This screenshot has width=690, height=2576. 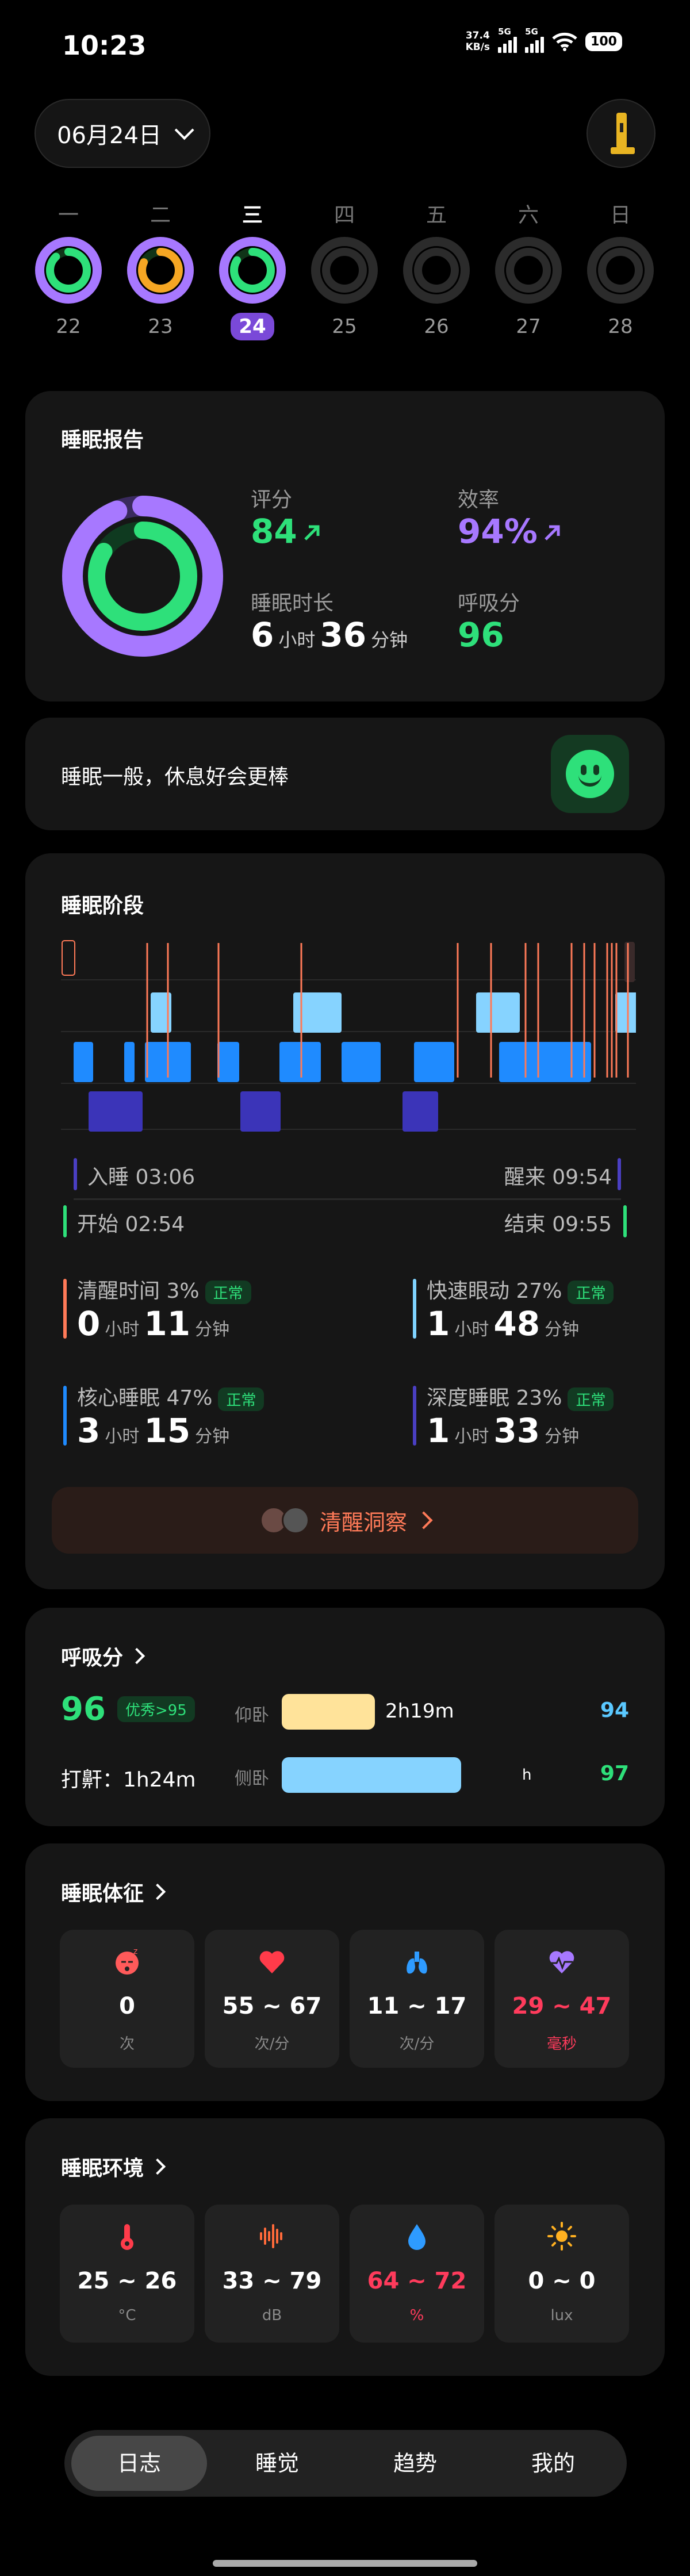 I want to click on bottom-nav: 日志 睡觉 趋势 我的, so click(x=345, y=2463).